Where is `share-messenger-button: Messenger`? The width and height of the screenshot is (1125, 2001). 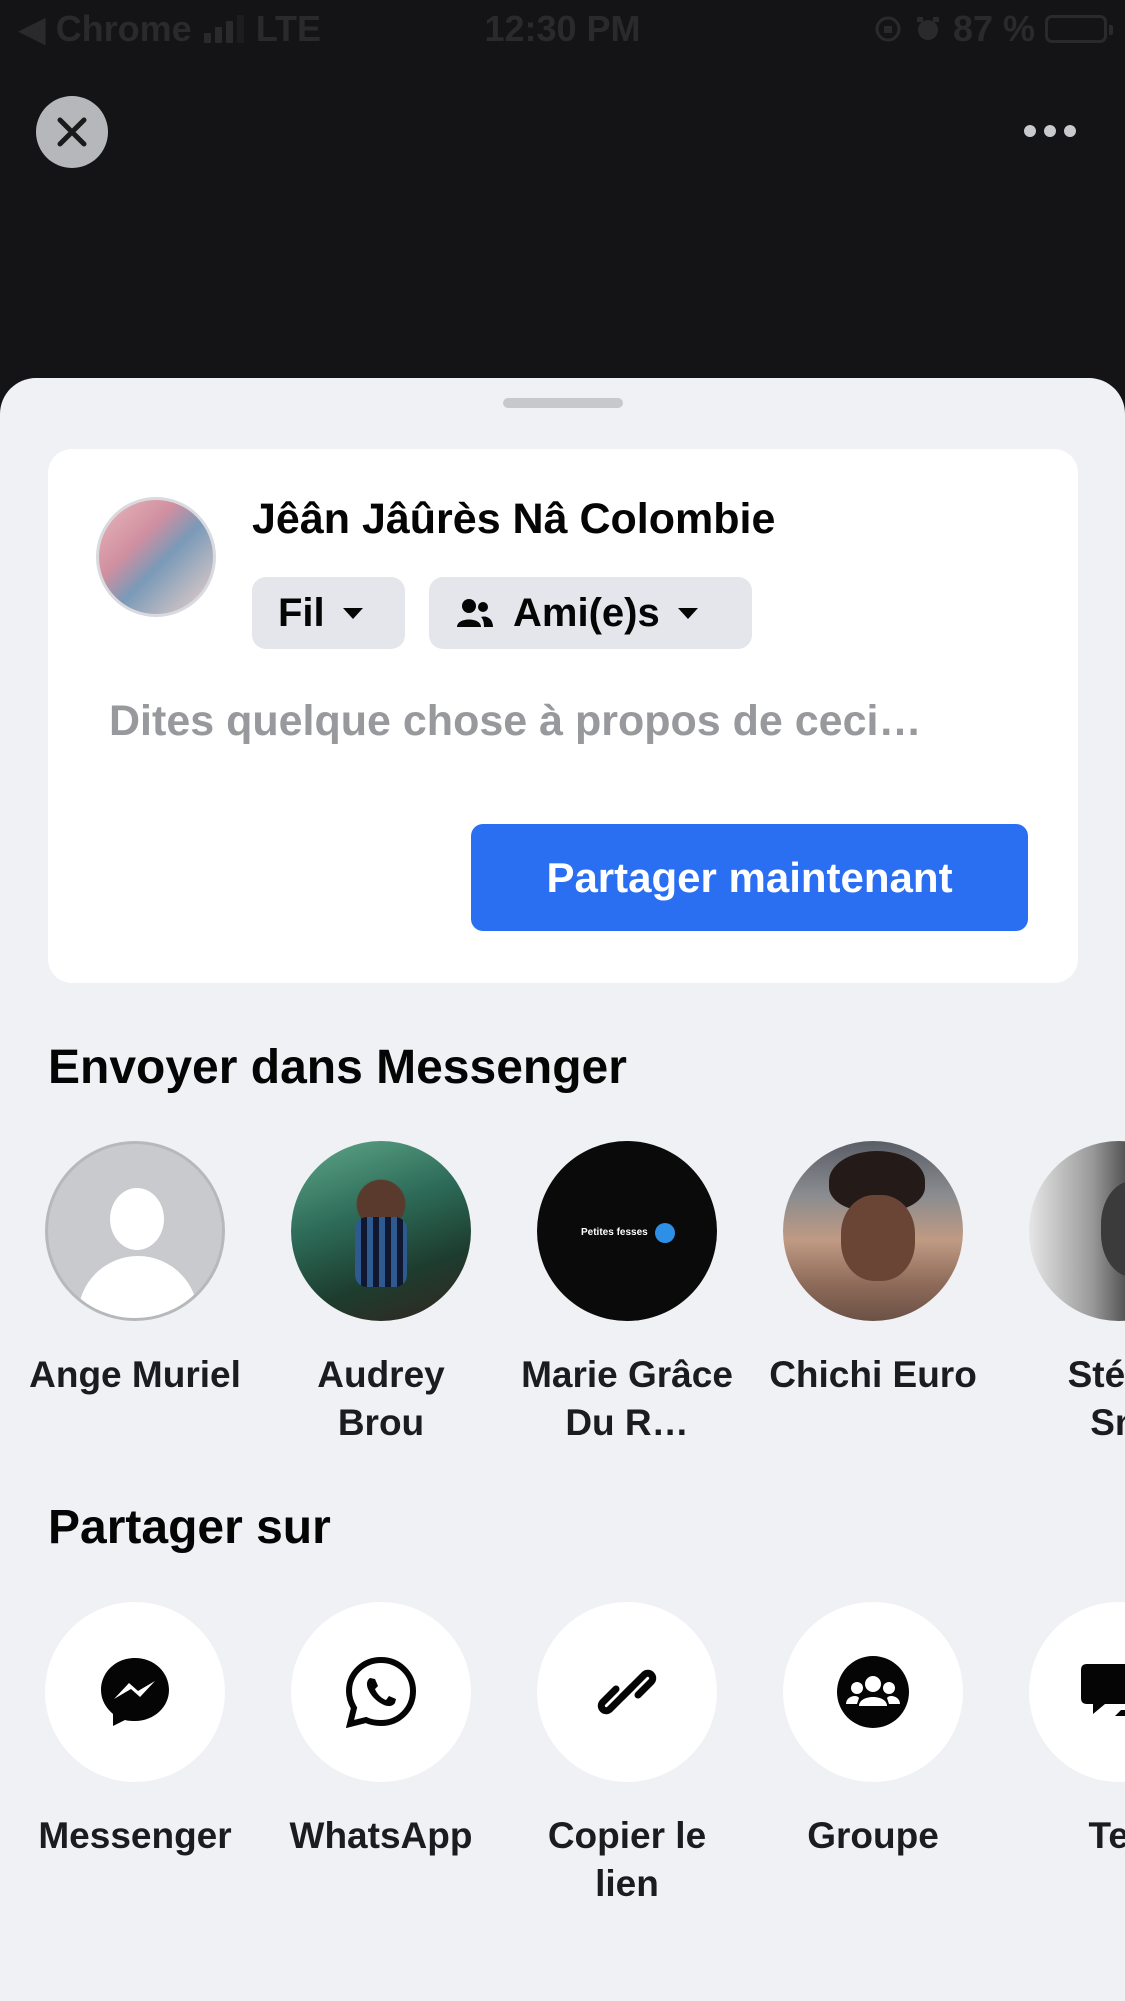
share-messenger-button: Messenger is located at coordinates (135, 1731).